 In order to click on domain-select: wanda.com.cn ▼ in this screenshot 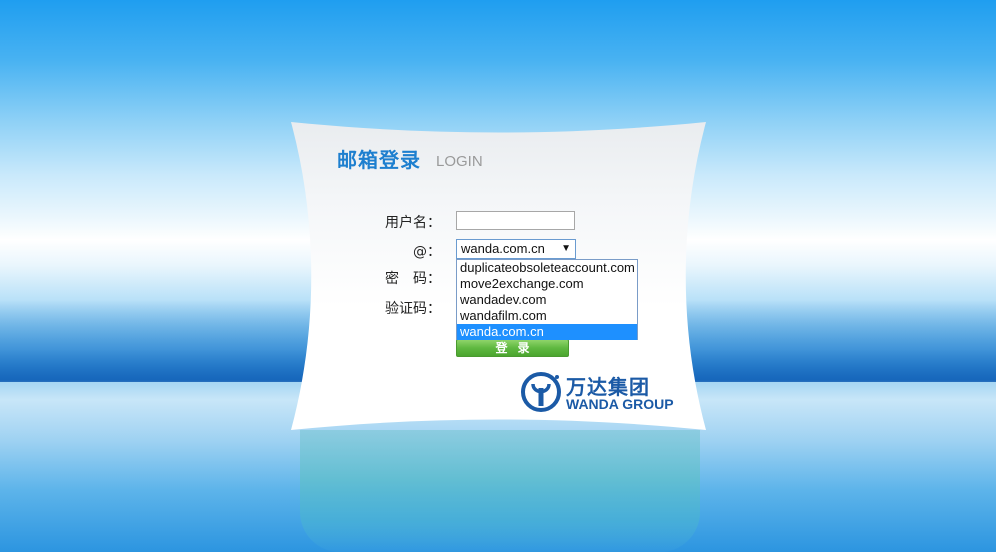, I will do `click(516, 249)`.